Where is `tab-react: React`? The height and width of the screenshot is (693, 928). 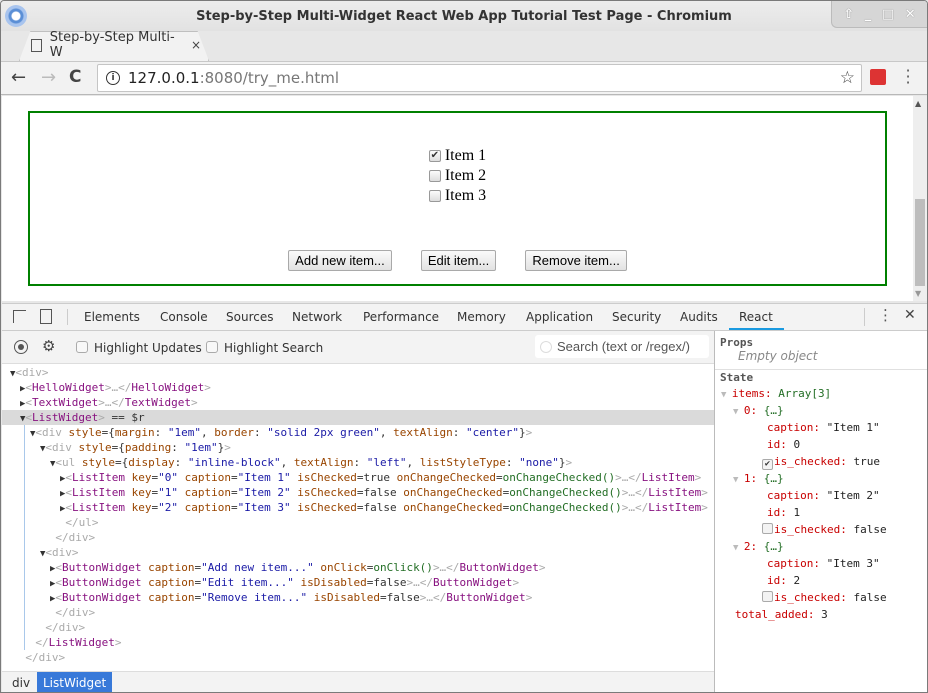
tab-react: React is located at coordinates (756, 317).